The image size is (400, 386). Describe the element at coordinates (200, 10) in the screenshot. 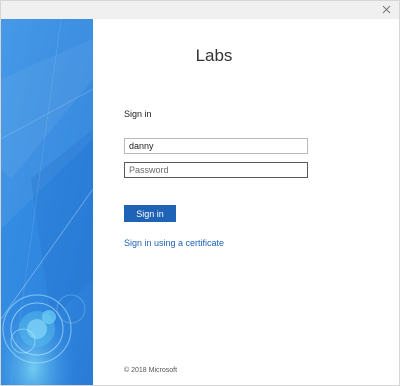

I see `title-bar` at that location.